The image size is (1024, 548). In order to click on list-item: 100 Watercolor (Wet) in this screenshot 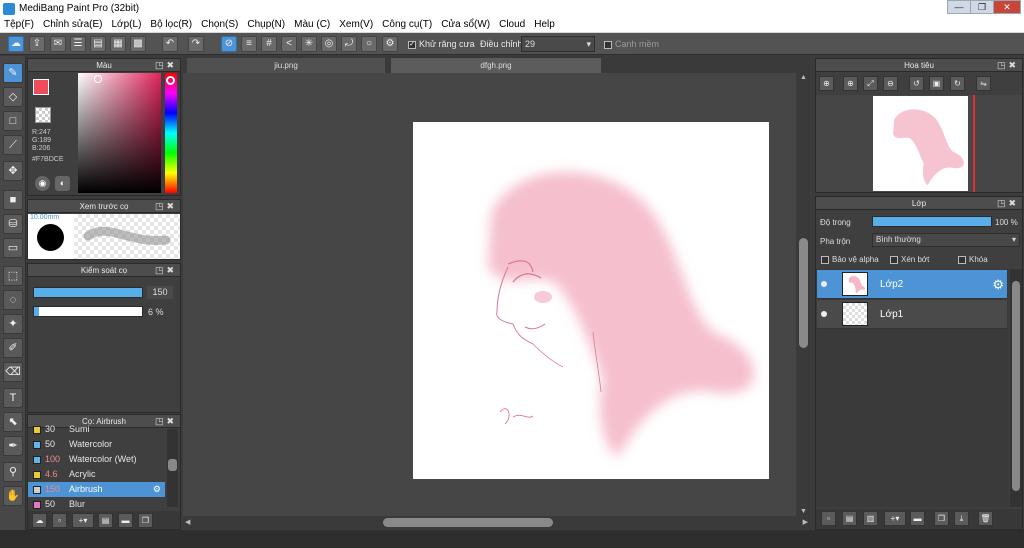, I will do `click(96, 459)`.